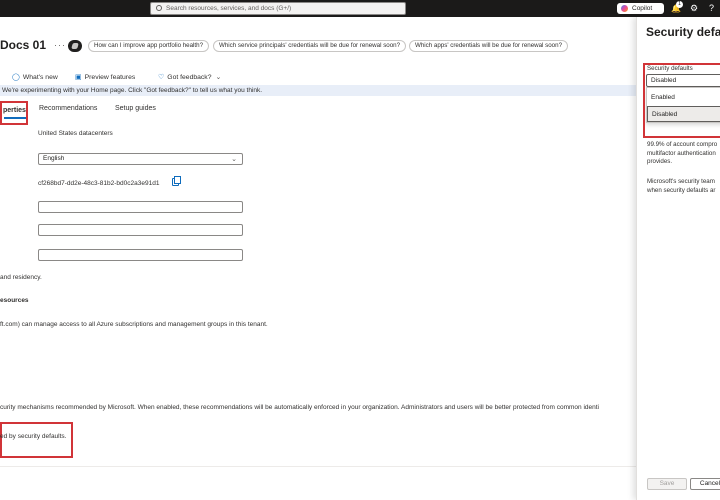  Describe the element at coordinates (694, 8) in the screenshot. I see `gear-icon: ⚙` at that location.